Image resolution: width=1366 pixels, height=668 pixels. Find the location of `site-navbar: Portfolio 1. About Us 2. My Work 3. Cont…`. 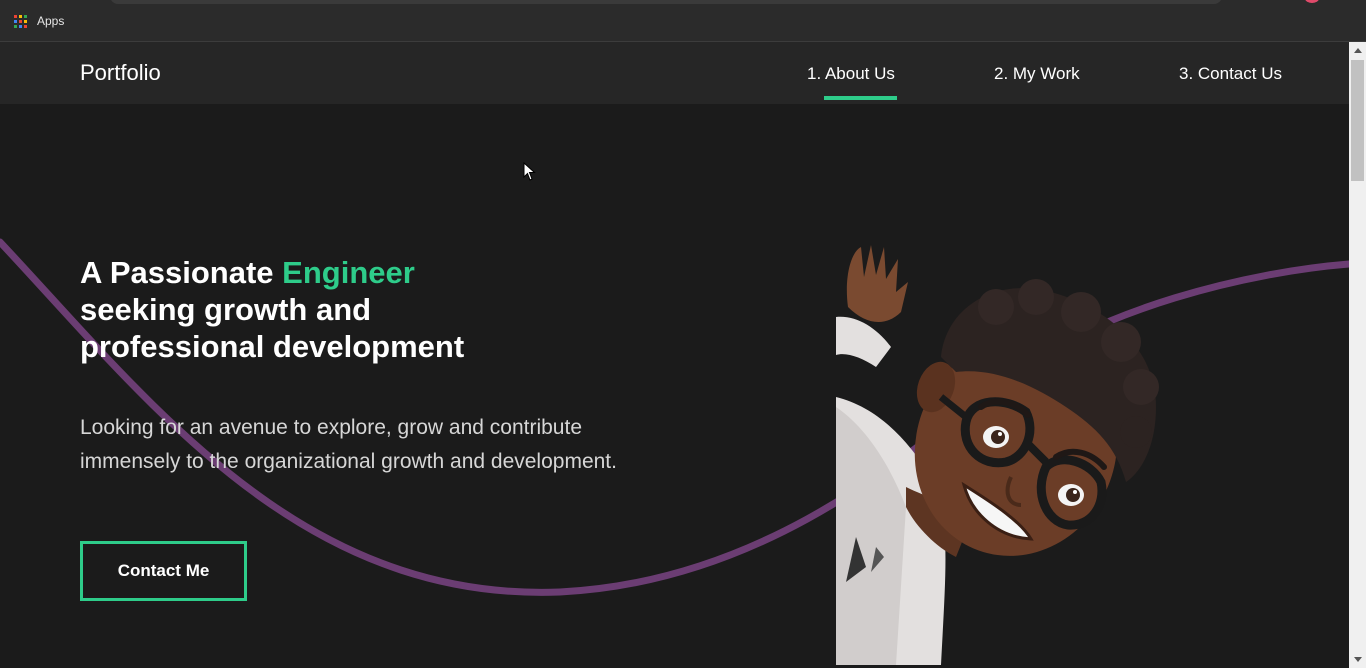

site-navbar: Portfolio 1. About Us 2. My Work 3. Cont… is located at coordinates (674, 73).